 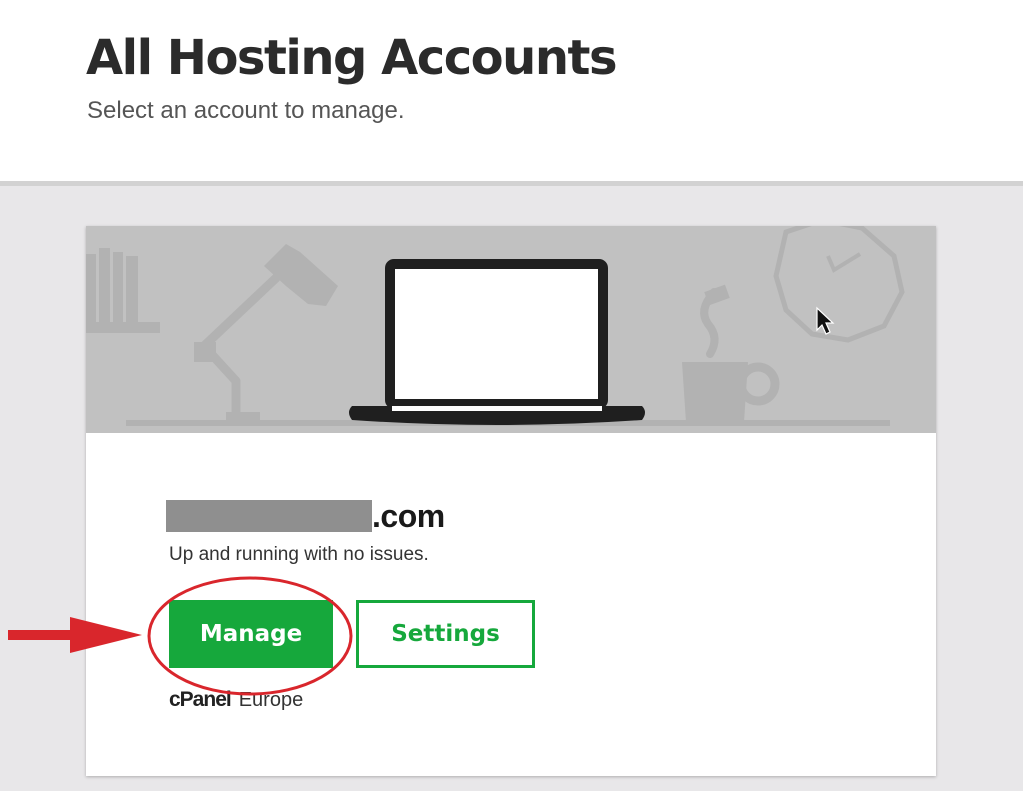 I want to click on cpanel-logo: cPanel, so click(x=200, y=699).